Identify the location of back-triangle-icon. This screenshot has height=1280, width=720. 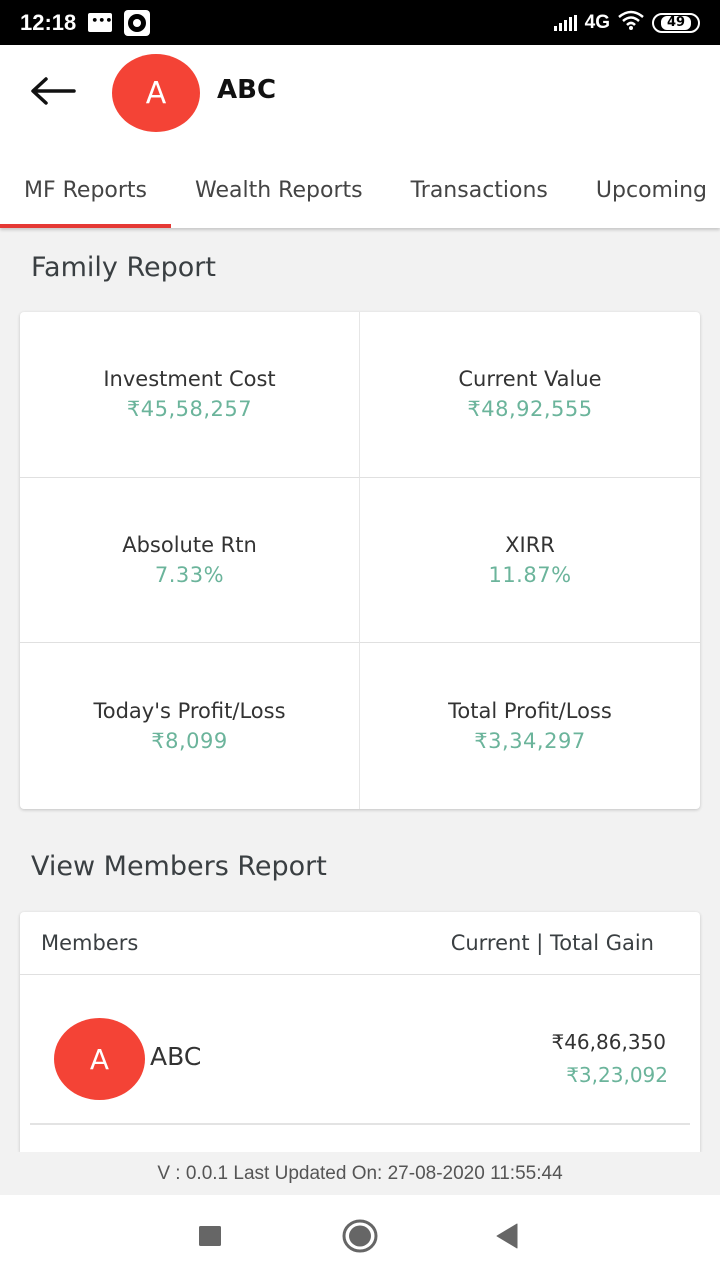
(507, 1238).